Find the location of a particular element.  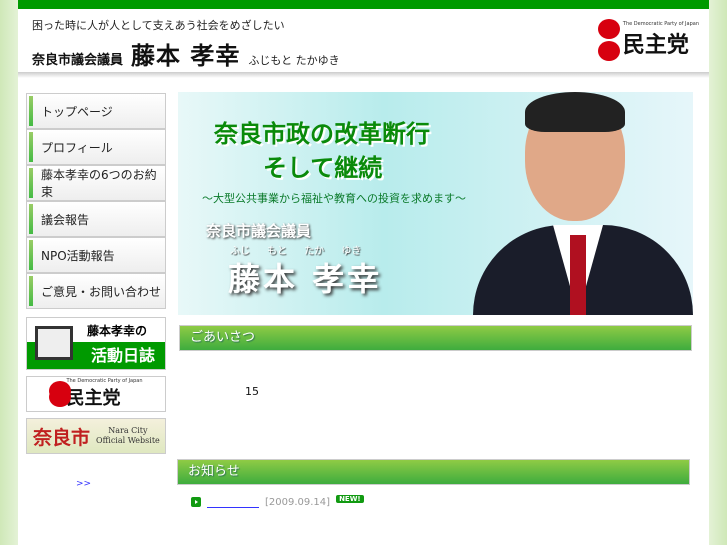

nav-profile: プロフィール is located at coordinates (96, 147).